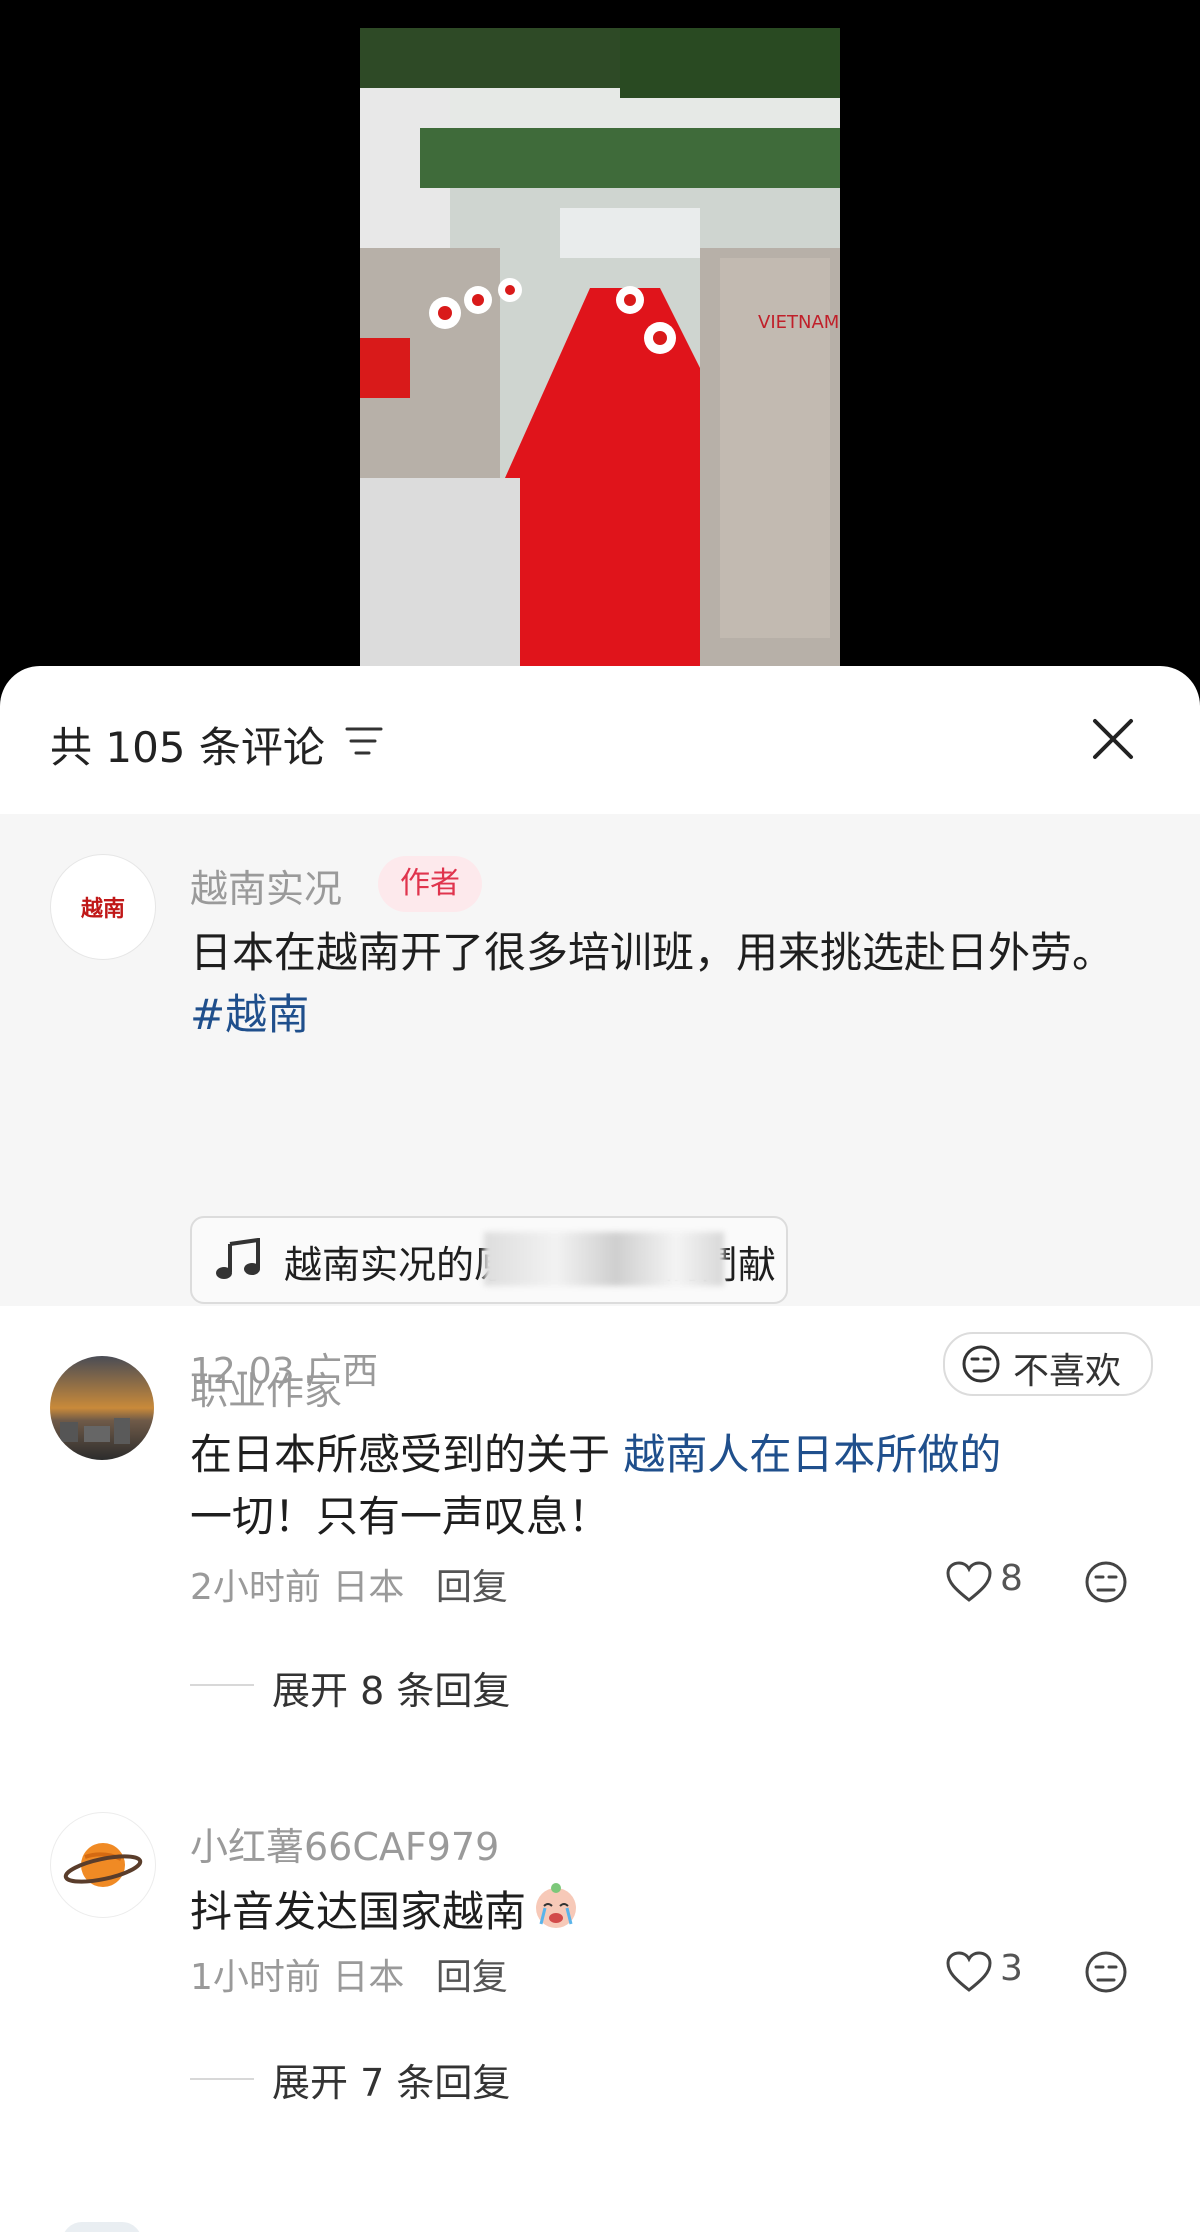  I want to click on music-chip: 越南实况的原们鬥献, so click(489, 1260).